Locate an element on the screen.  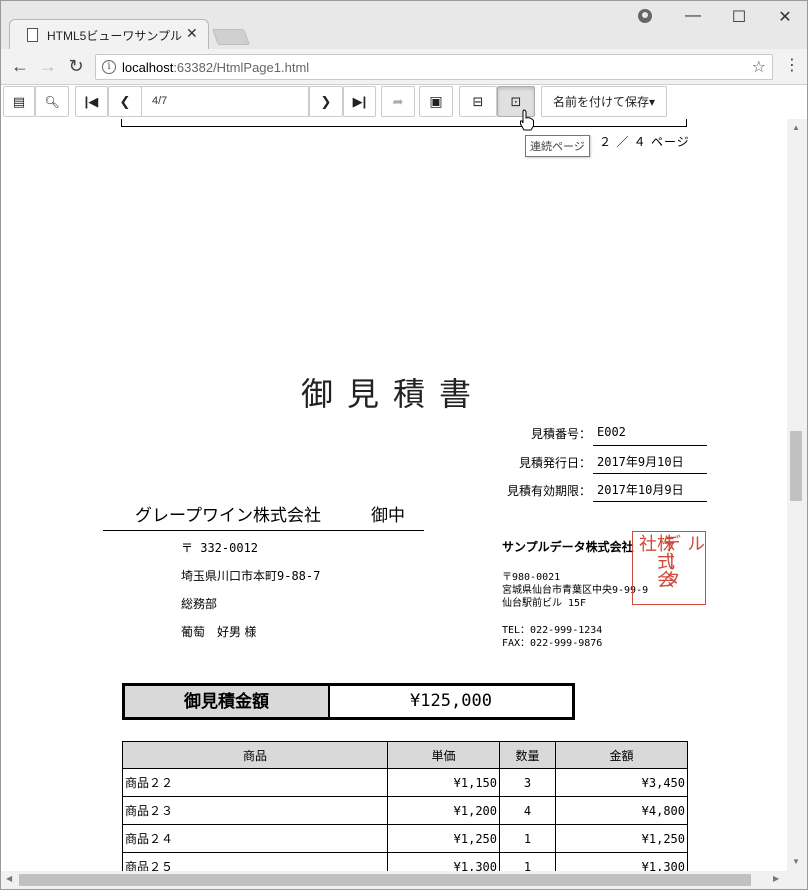
estimate-number-label: 見積番号： is located at coordinates (560, 434).